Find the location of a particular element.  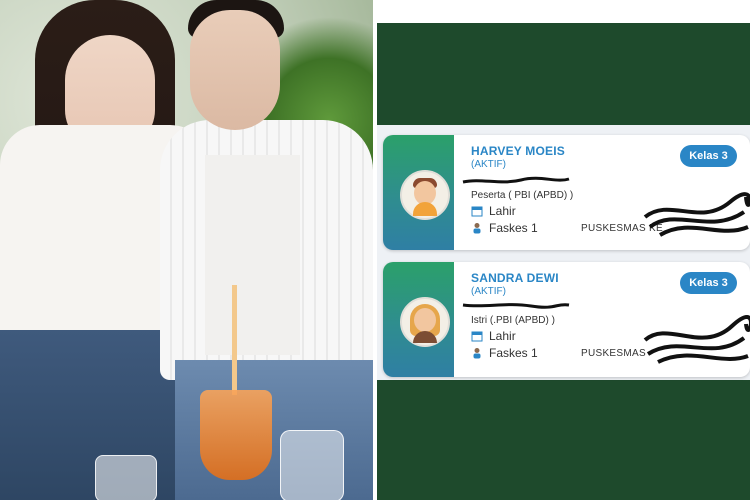

member-role: Istri (.PBI (APBD) ) is located at coordinates (513, 320).